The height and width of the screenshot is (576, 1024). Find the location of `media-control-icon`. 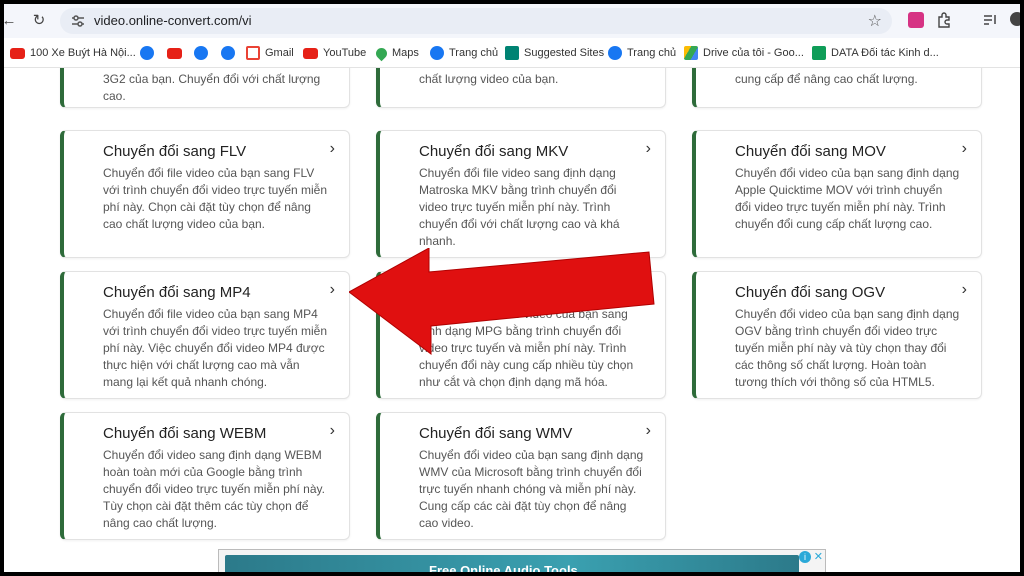

media-control-icon is located at coordinates (990, 20).